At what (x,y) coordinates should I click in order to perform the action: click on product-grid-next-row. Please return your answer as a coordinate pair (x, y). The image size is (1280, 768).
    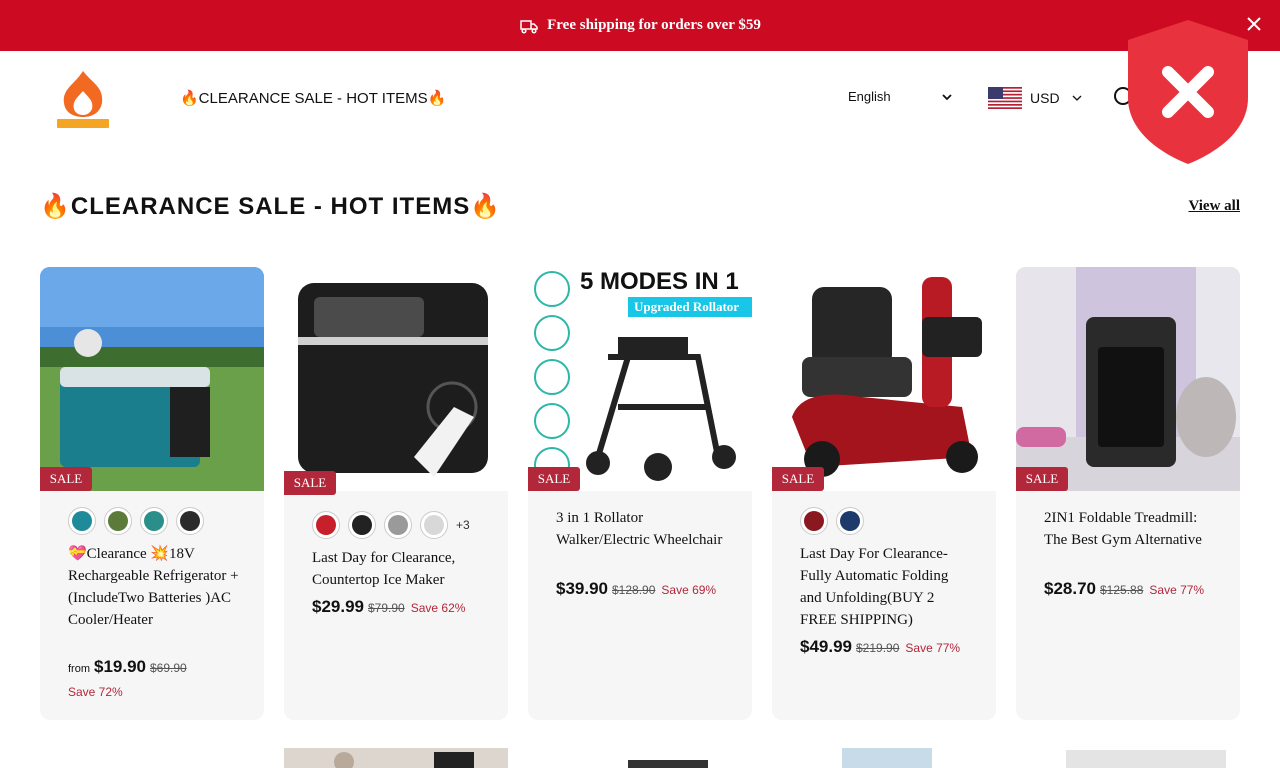
    Looking at the image, I should click on (640, 758).